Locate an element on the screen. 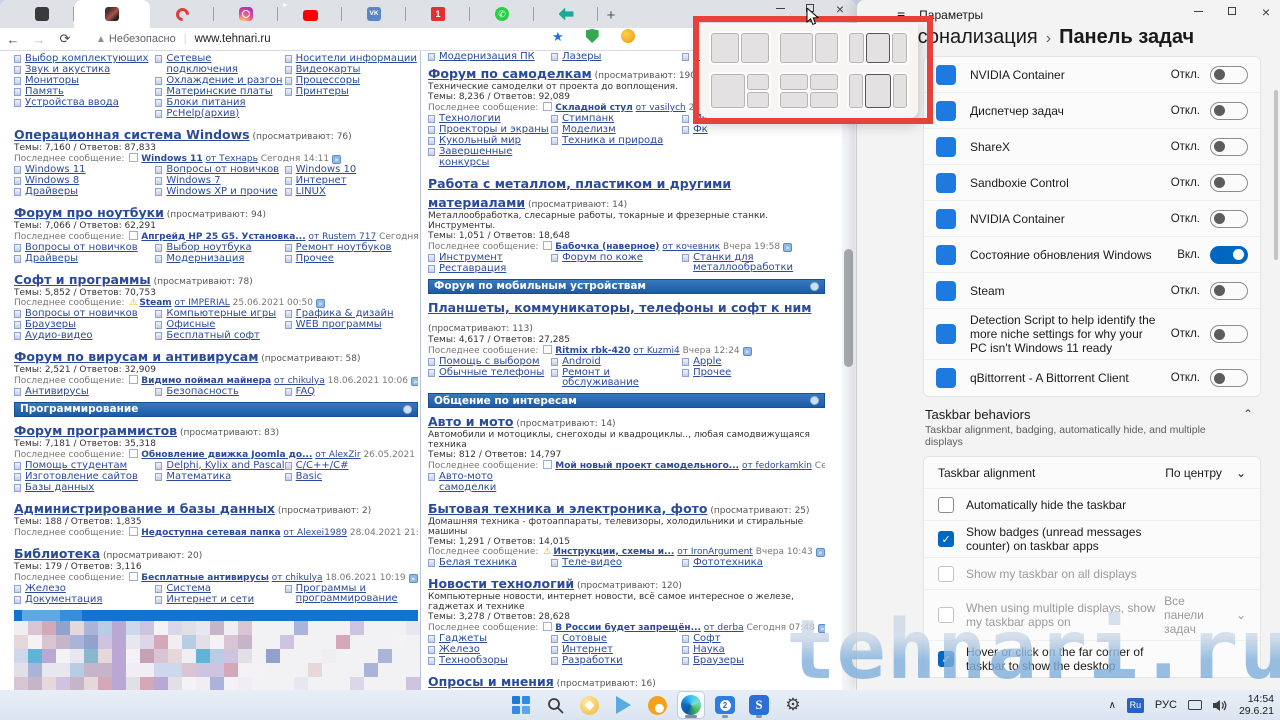 The image size is (1280, 720). reload-icon: ⟳ is located at coordinates (65, 39).